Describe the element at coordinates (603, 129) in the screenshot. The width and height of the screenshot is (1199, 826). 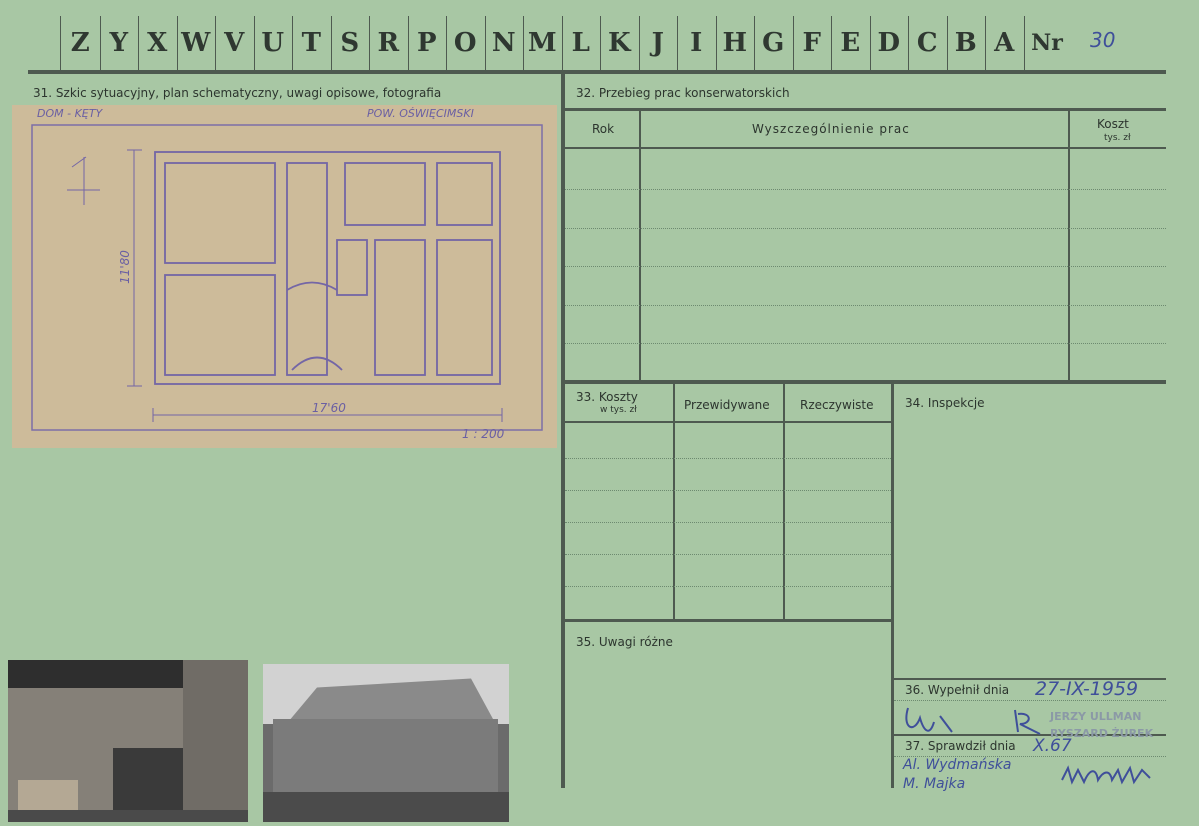
I see `col-rok-header: Rok` at that location.